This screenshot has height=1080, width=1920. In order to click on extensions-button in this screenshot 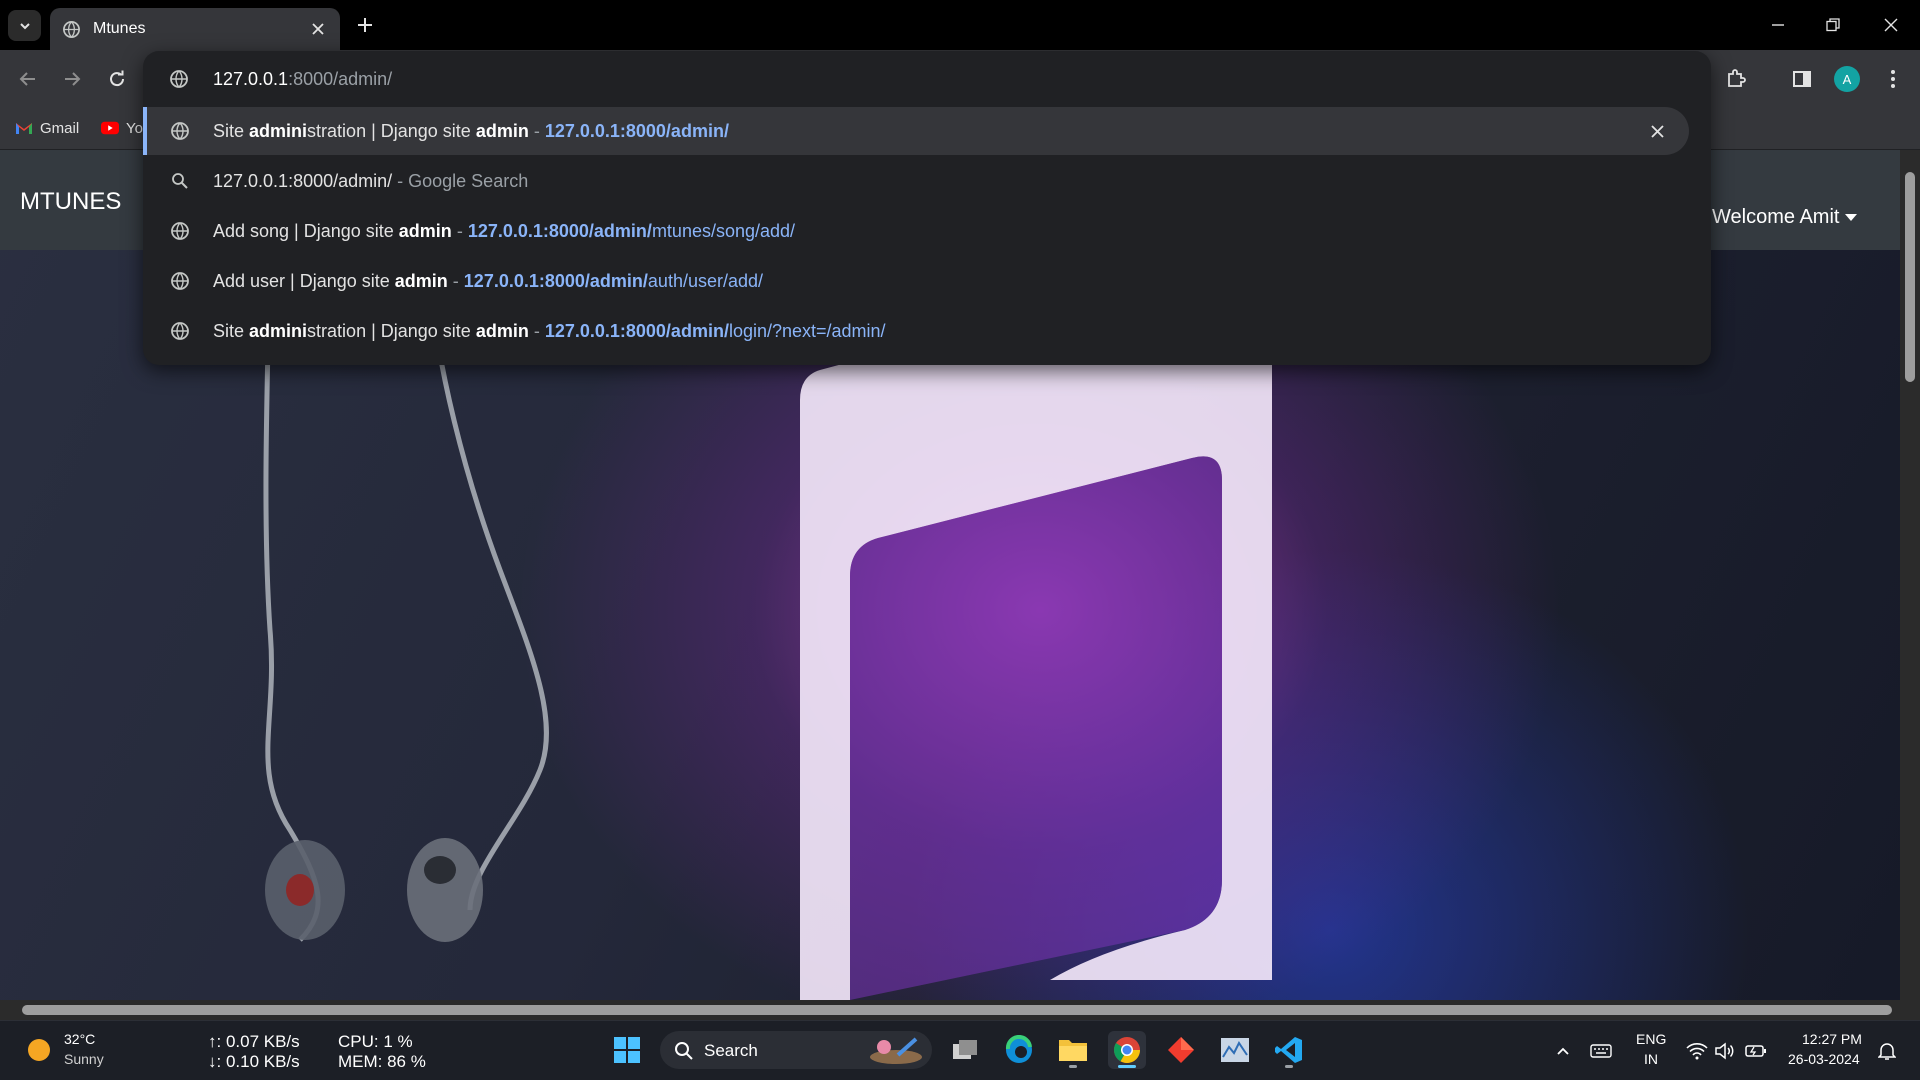, I will do `click(1736, 79)`.